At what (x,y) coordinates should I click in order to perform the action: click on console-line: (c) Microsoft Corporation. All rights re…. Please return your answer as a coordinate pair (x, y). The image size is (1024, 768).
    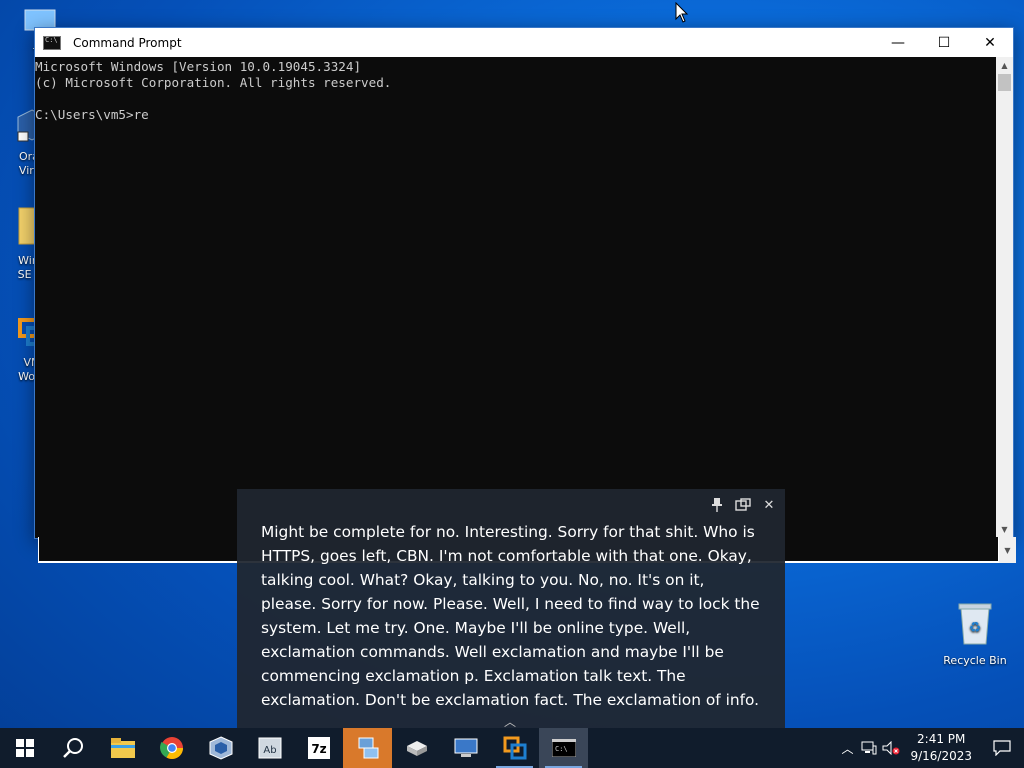
    Looking at the image, I should click on (213, 82).